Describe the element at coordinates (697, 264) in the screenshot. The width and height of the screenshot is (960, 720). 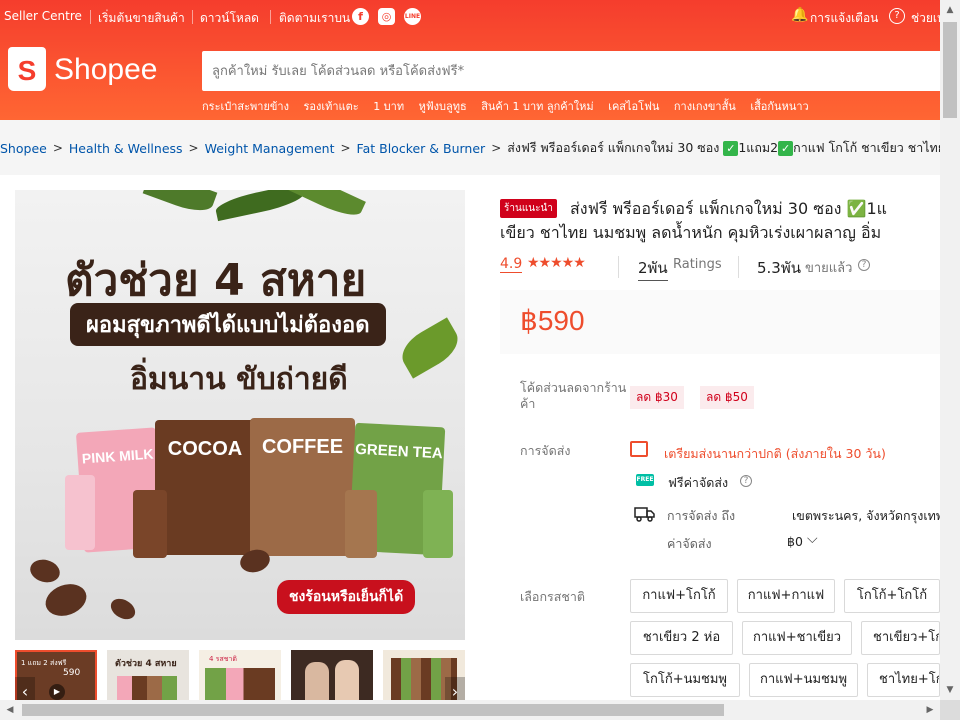
I see `ratings-label: Ratings` at that location.